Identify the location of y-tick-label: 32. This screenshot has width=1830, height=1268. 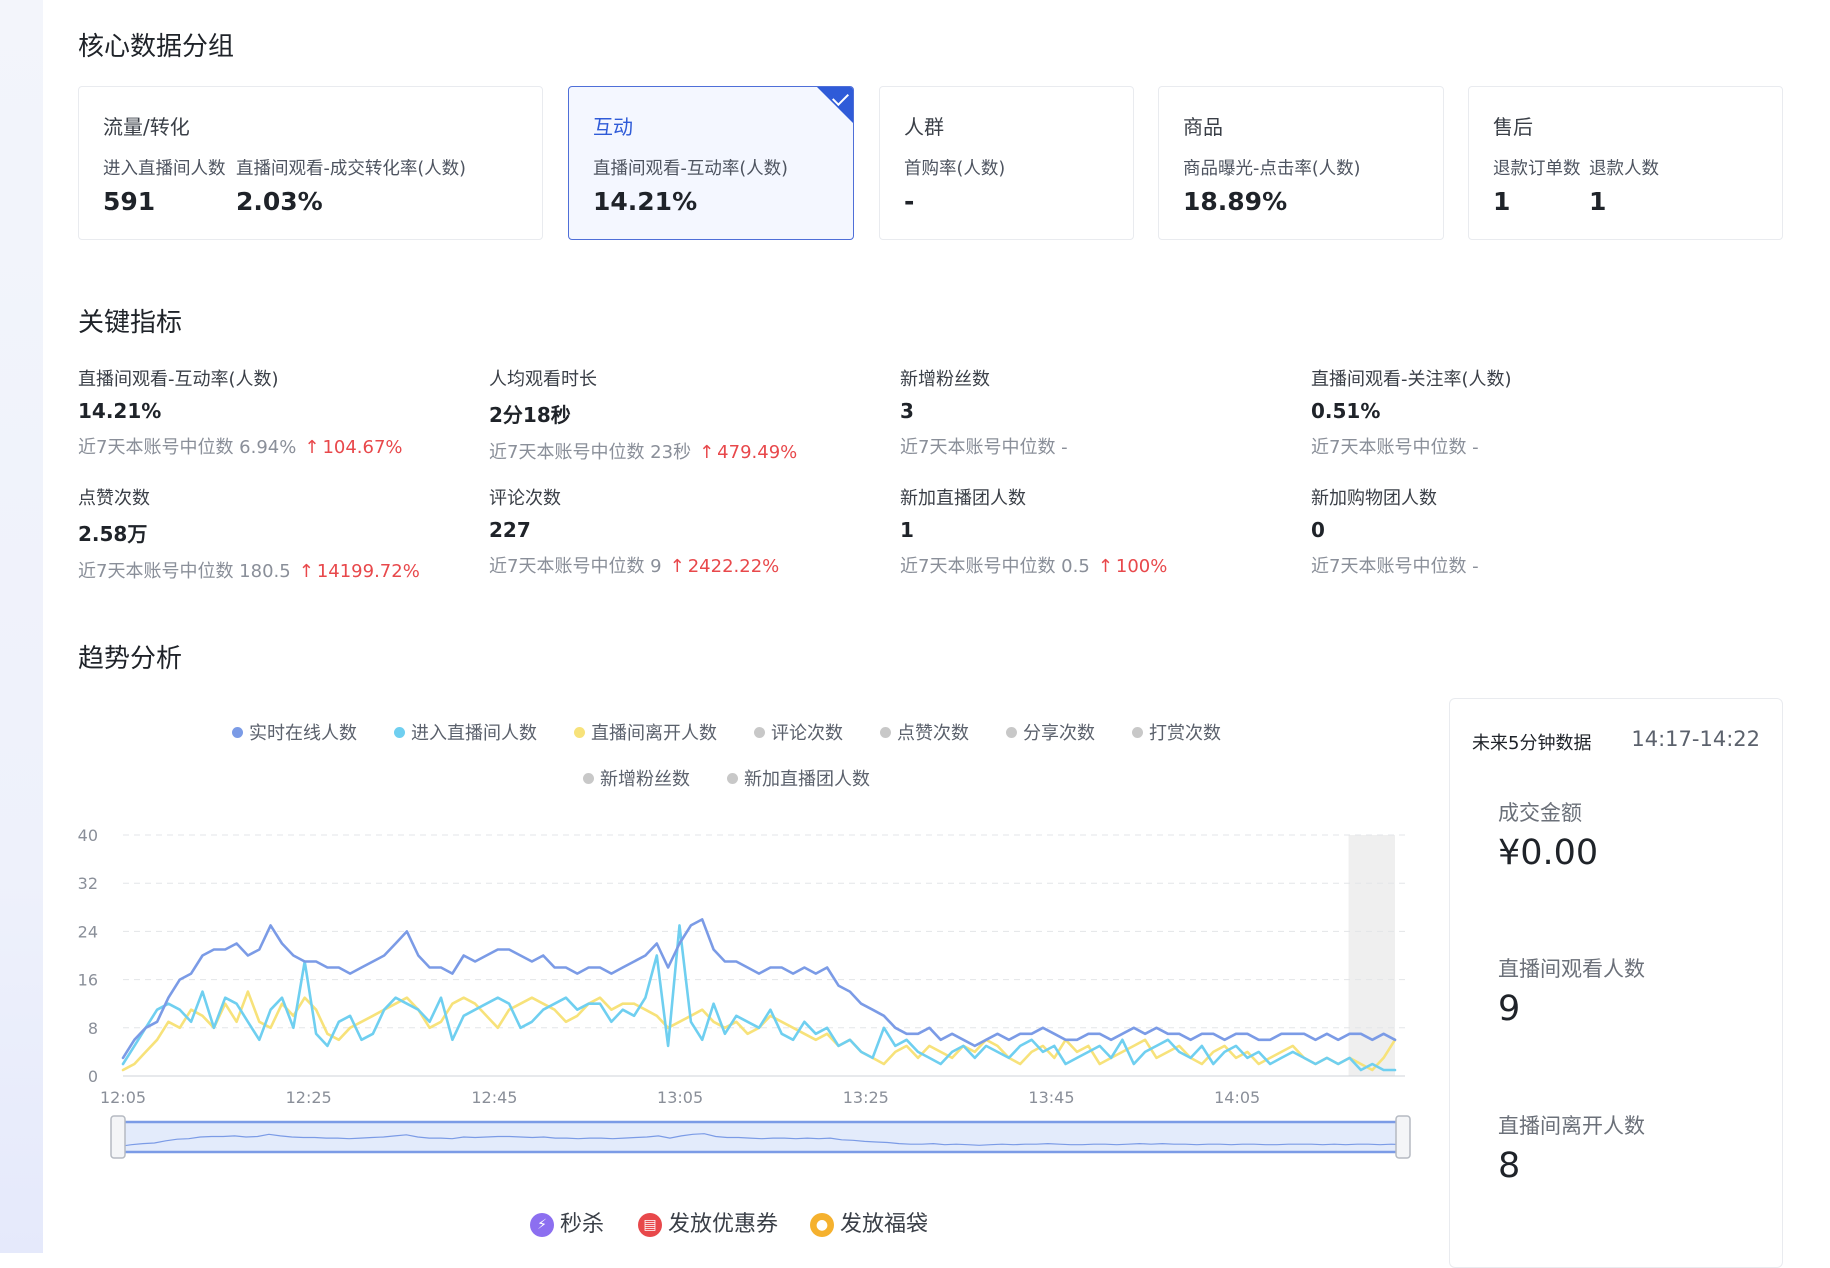
(88, 883).